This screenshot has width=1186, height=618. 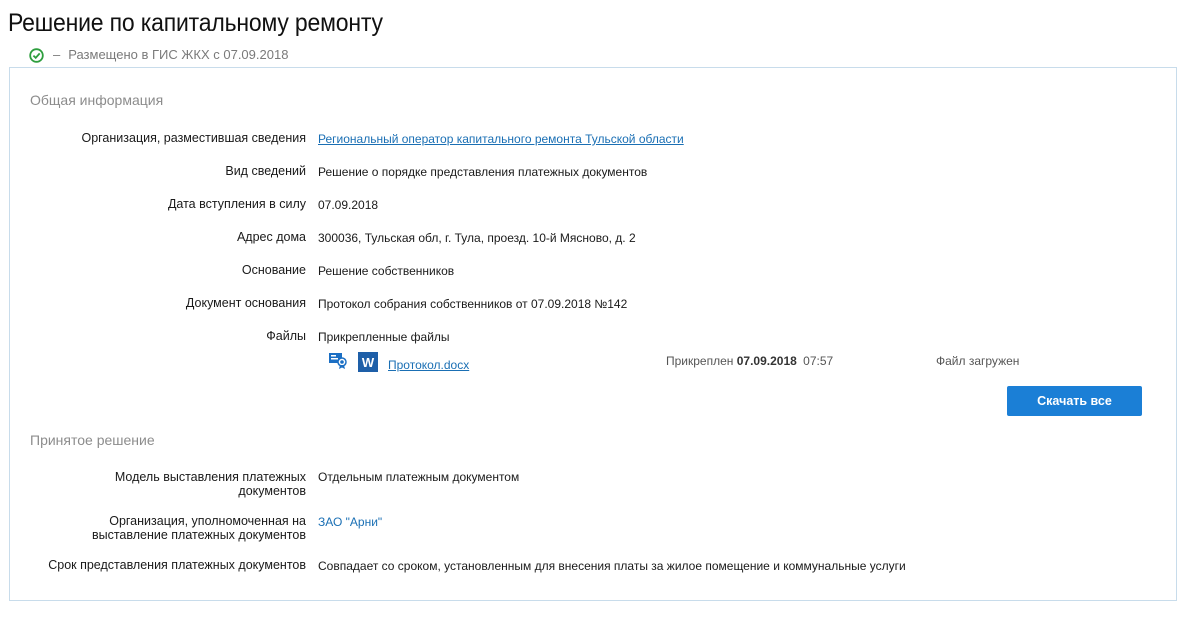 What do you see at coordinates (338, 360) in the screenshot?
I see `signature-icon` at bounding box center [338, 360].